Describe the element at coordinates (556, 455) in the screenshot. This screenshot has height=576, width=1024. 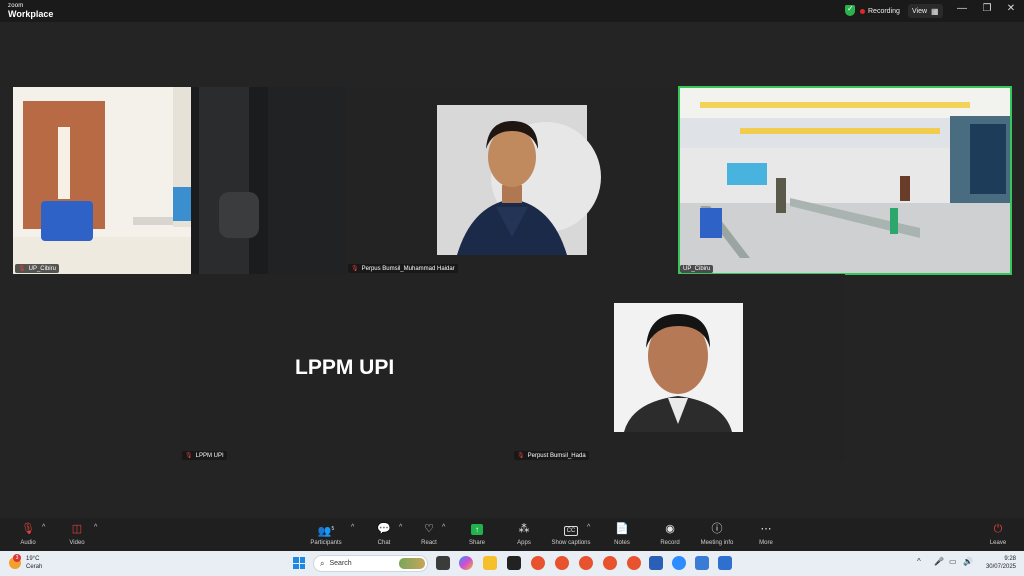
I see `participant-name: Perpust Bumsil_Hada` at that location.